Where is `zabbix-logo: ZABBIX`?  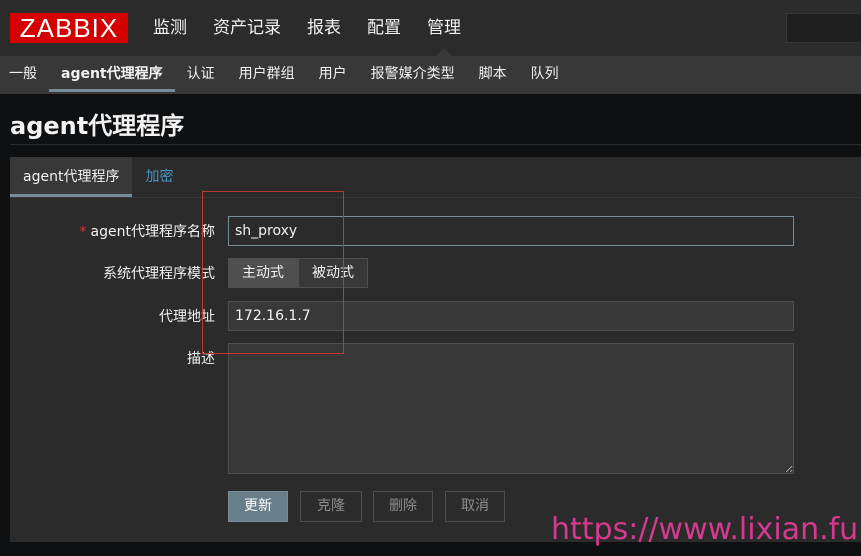
zabbix-logo: ZABBIX is located at coordinates (69, 28).